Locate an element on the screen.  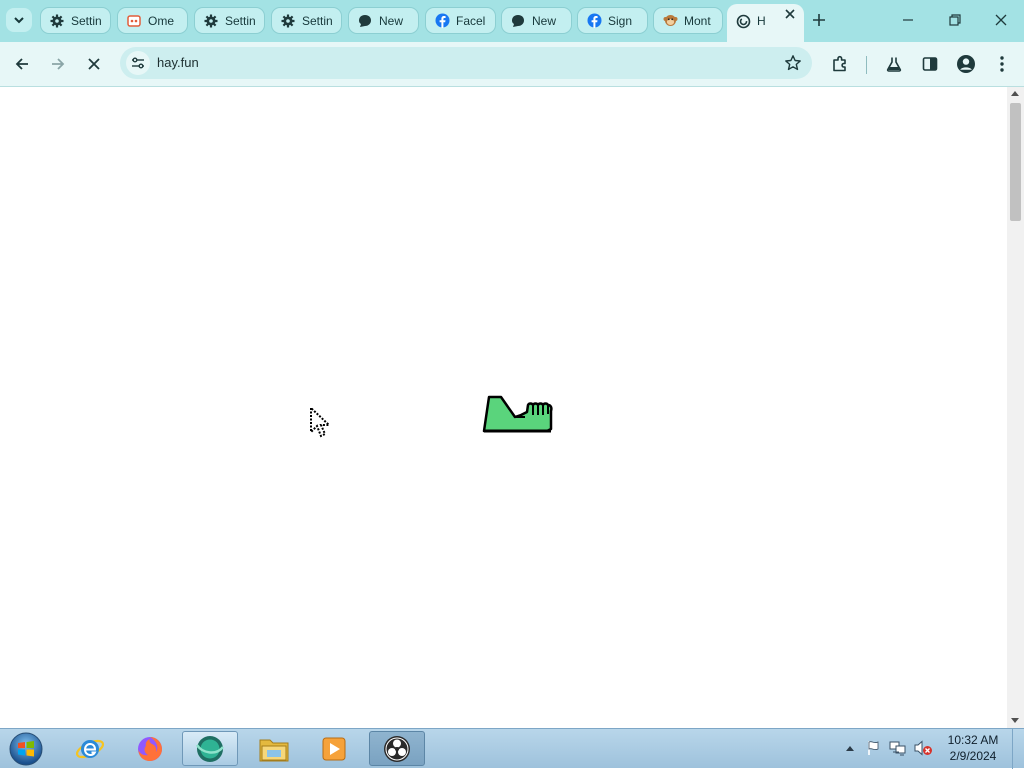
network-tray is located at coordinates (898, 748).